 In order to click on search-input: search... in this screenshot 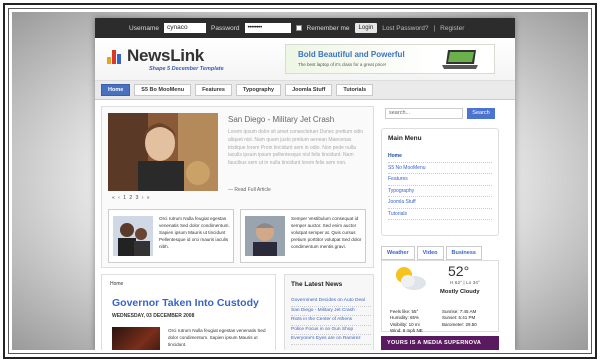, I will do `click(424, 113)`.